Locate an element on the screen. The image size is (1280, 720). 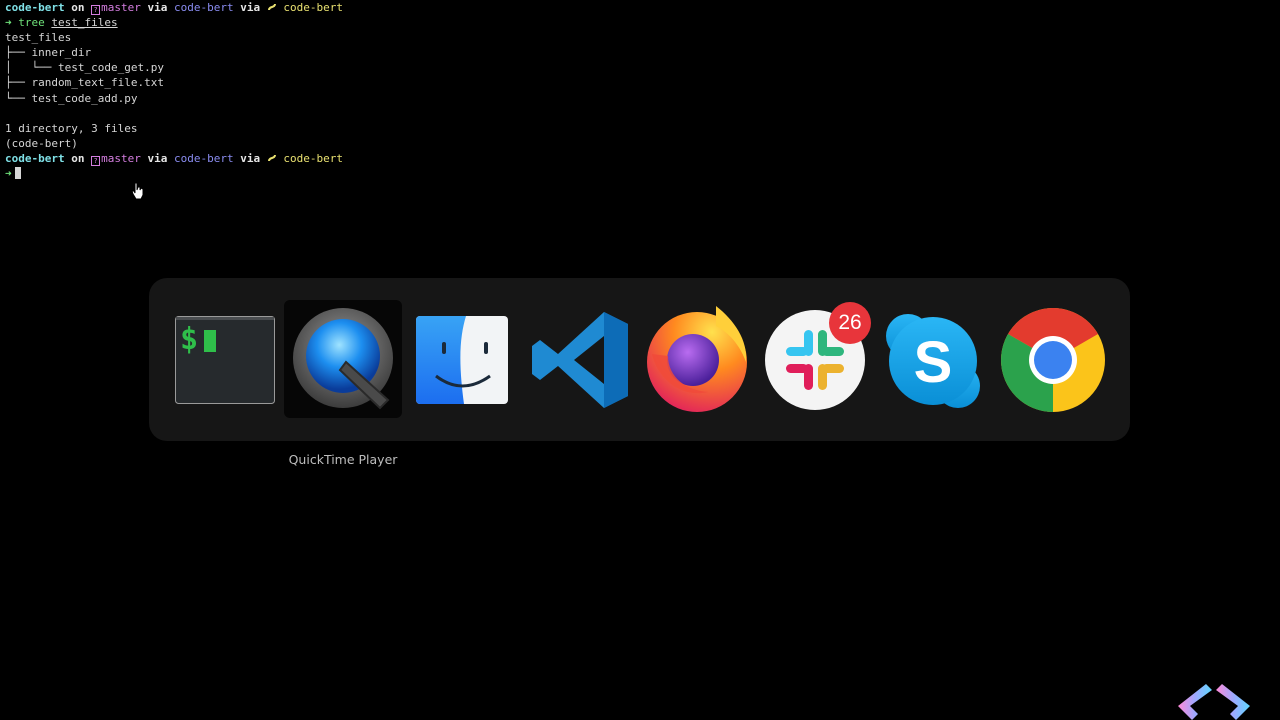
tree-line: └── test_code_add.py is located at coordinates (71, 98).